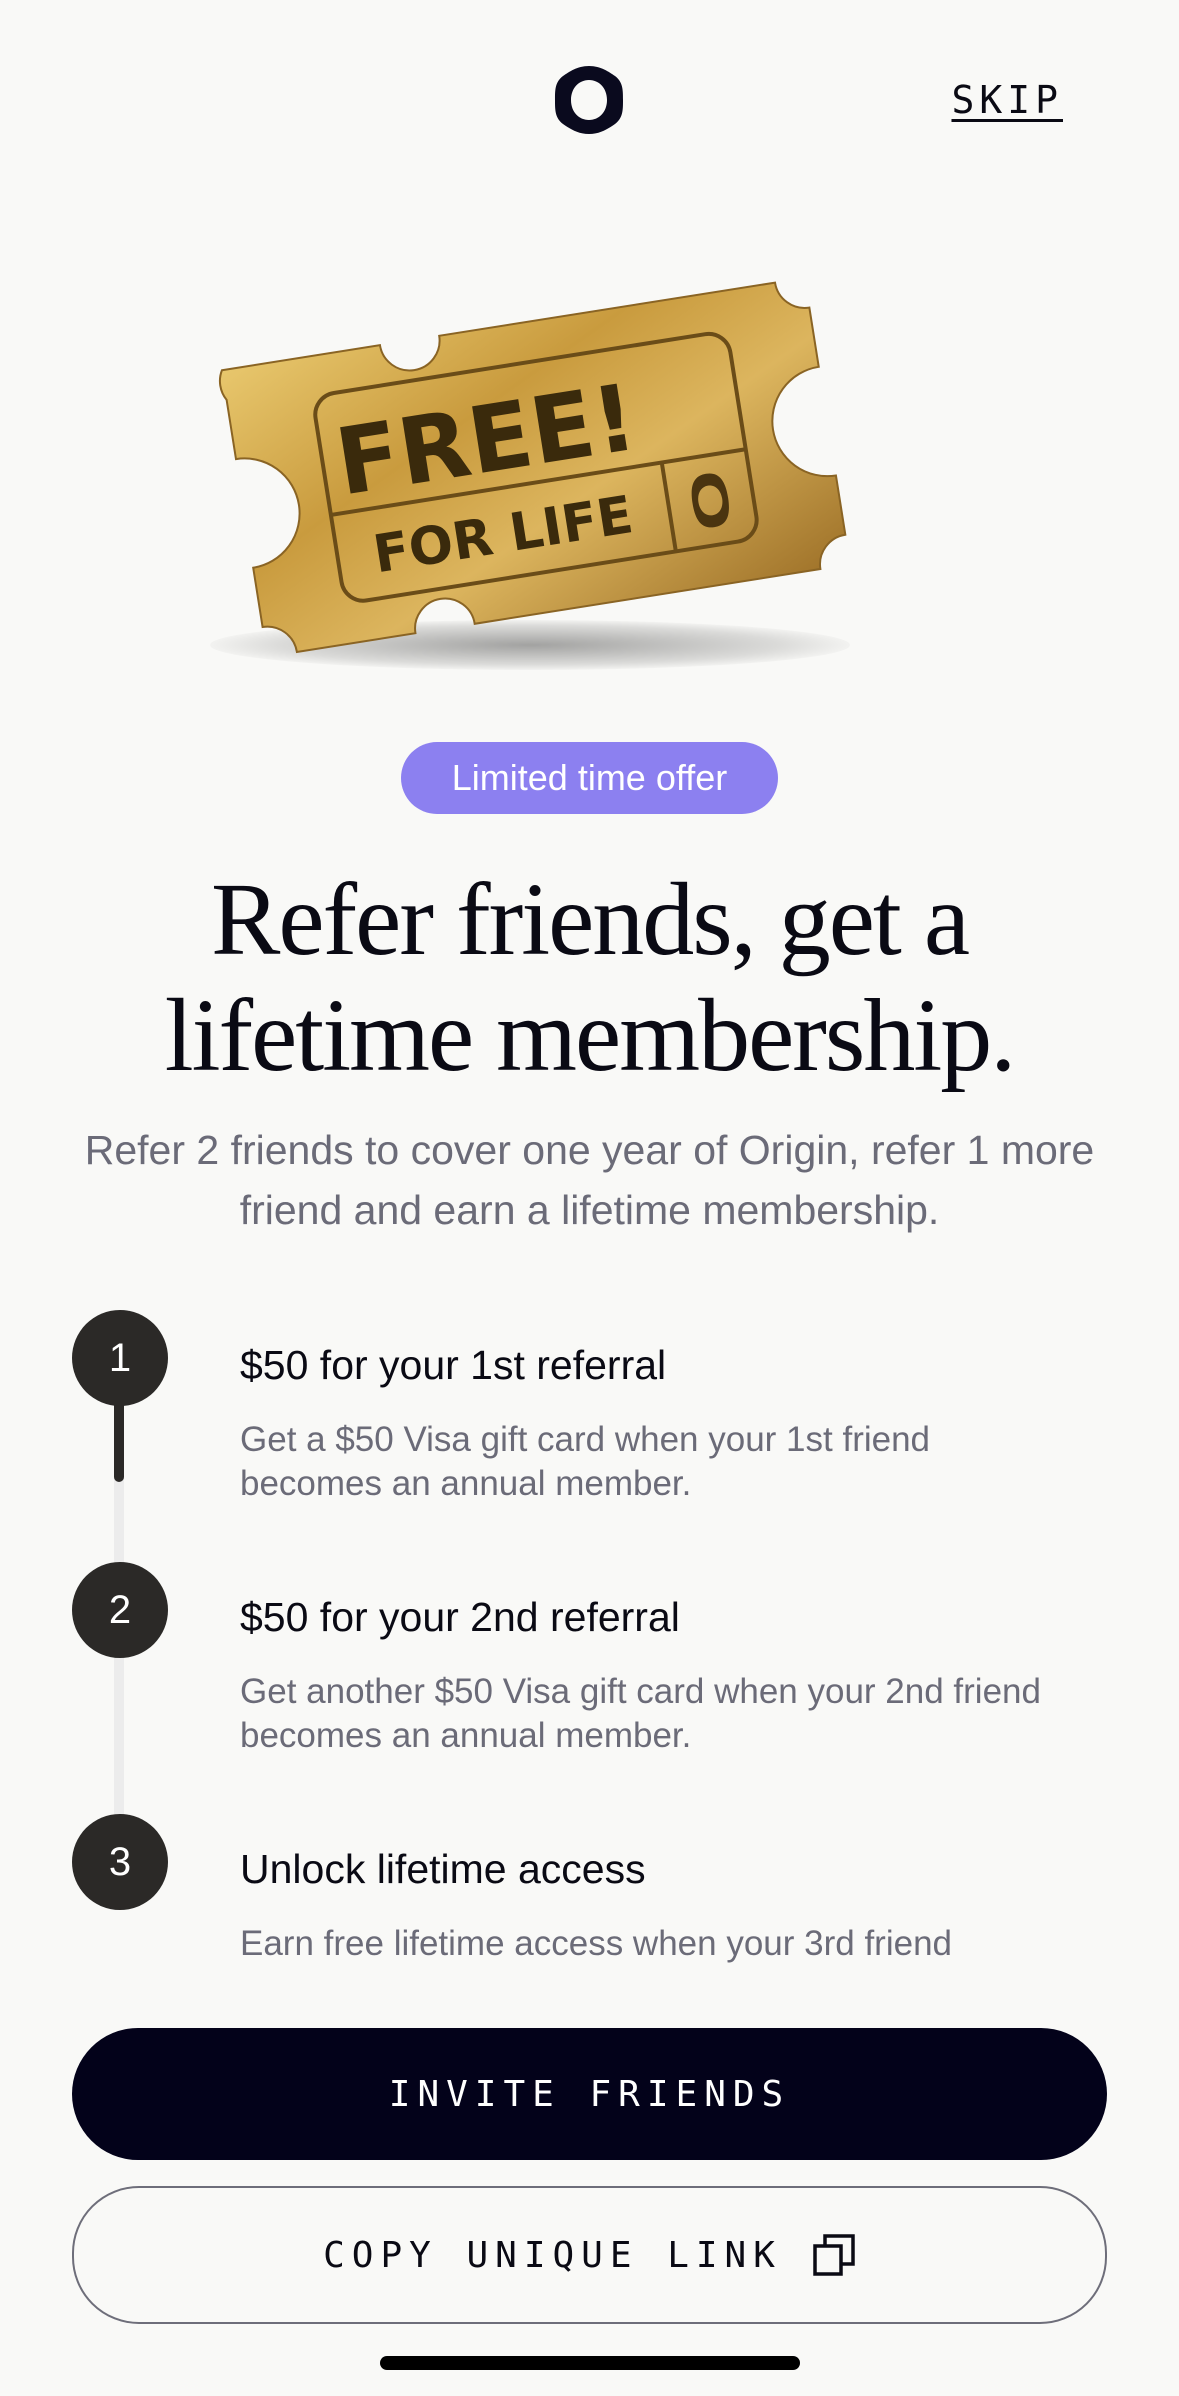 Image resolution: width=1179 pixels, height=2396 pixels. I want to click on invite-friends-label: INVITE FRIENDS, so click(589, 2094).